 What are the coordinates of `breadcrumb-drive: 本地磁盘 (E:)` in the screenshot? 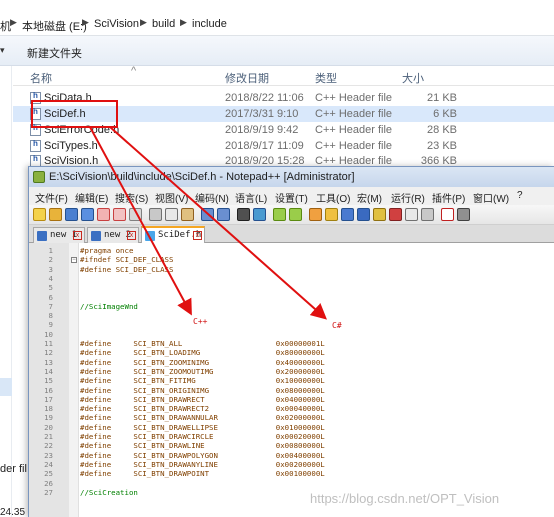 It's located at (54, 26).